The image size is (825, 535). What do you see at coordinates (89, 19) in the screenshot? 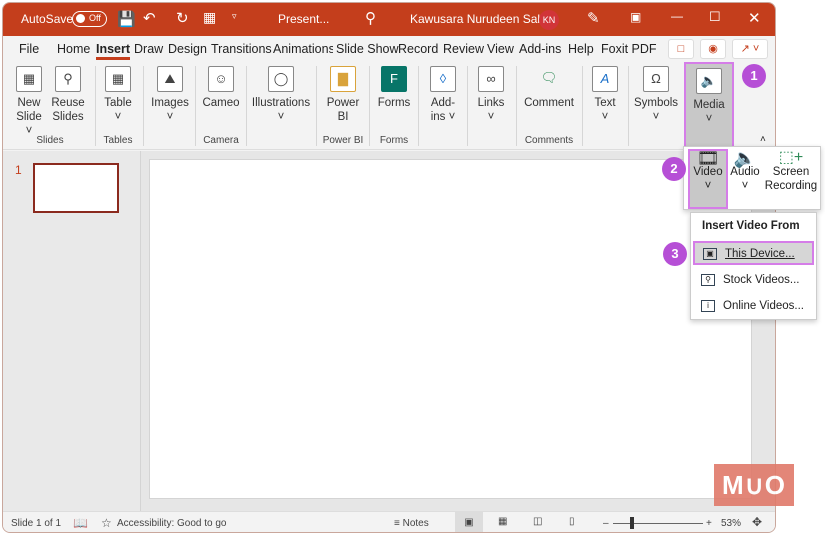
I see `autosave-toggle: Off` at bounding box center [89, 19].